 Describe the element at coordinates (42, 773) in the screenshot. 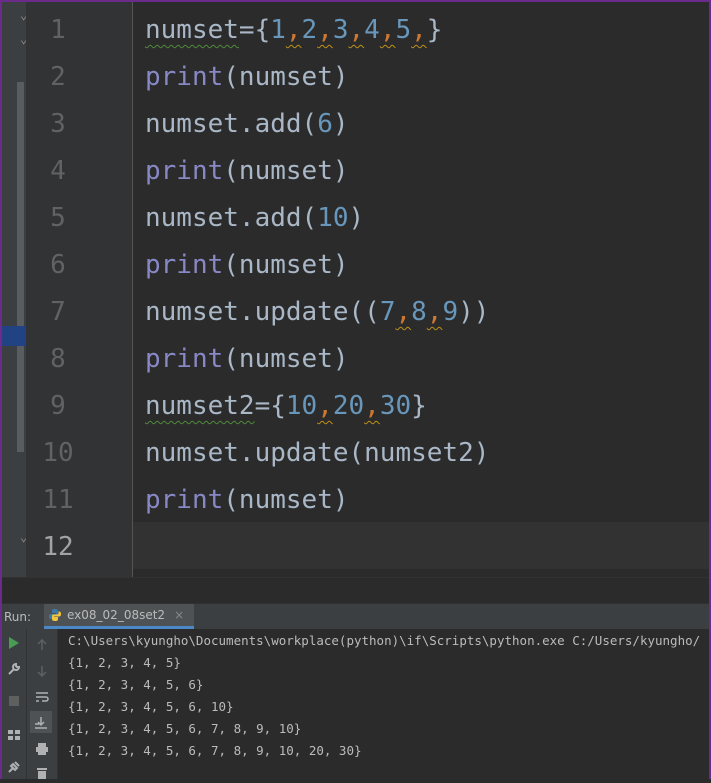

I see `trash-icon` at that location.